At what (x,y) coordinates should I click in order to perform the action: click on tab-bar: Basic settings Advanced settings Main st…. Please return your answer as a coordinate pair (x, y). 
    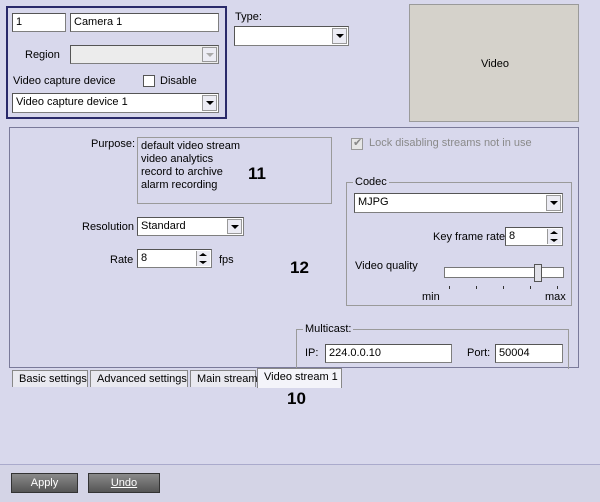
    Looking at the image, I should click on (294, 378).